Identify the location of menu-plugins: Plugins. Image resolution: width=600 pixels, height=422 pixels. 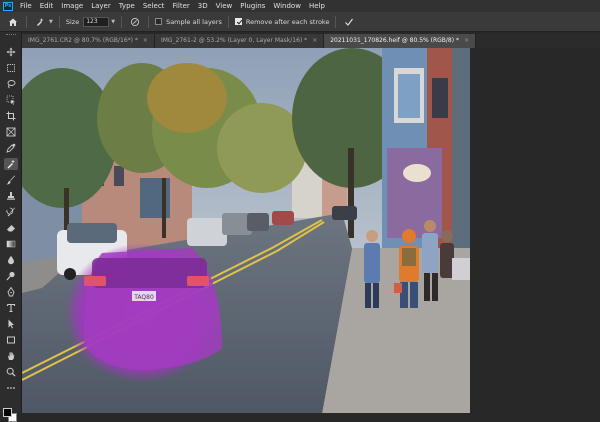
(252, 6).